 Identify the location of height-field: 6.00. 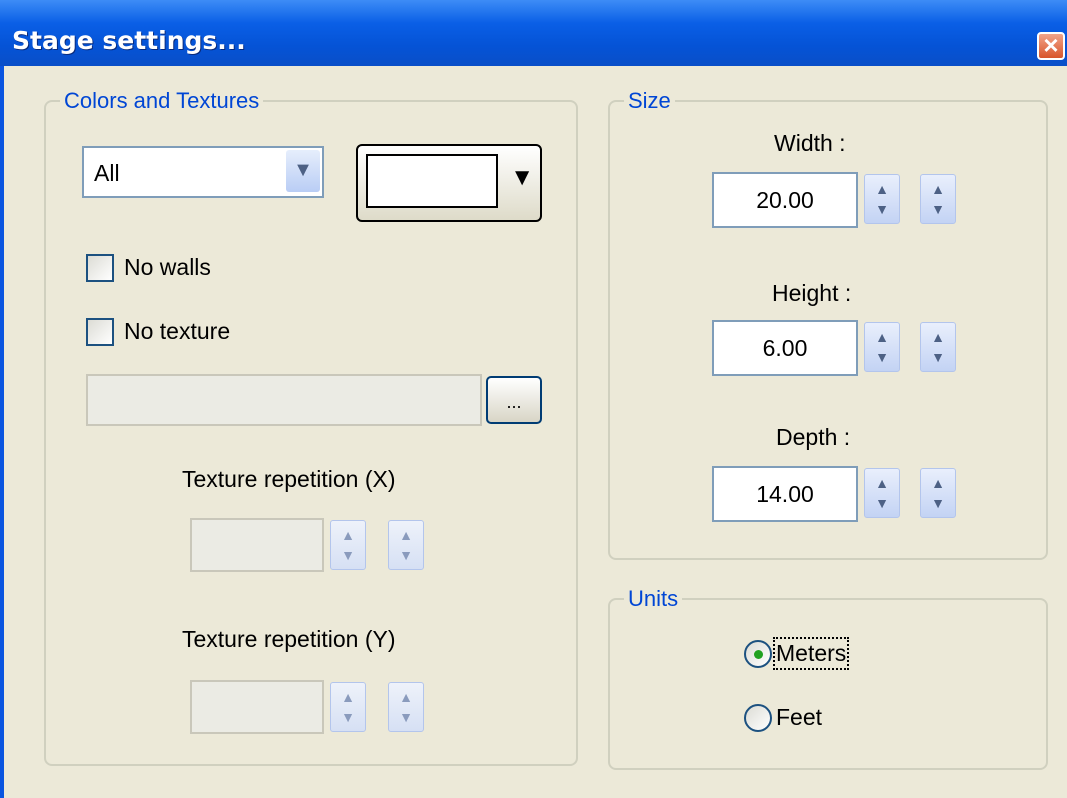
(785, 348).